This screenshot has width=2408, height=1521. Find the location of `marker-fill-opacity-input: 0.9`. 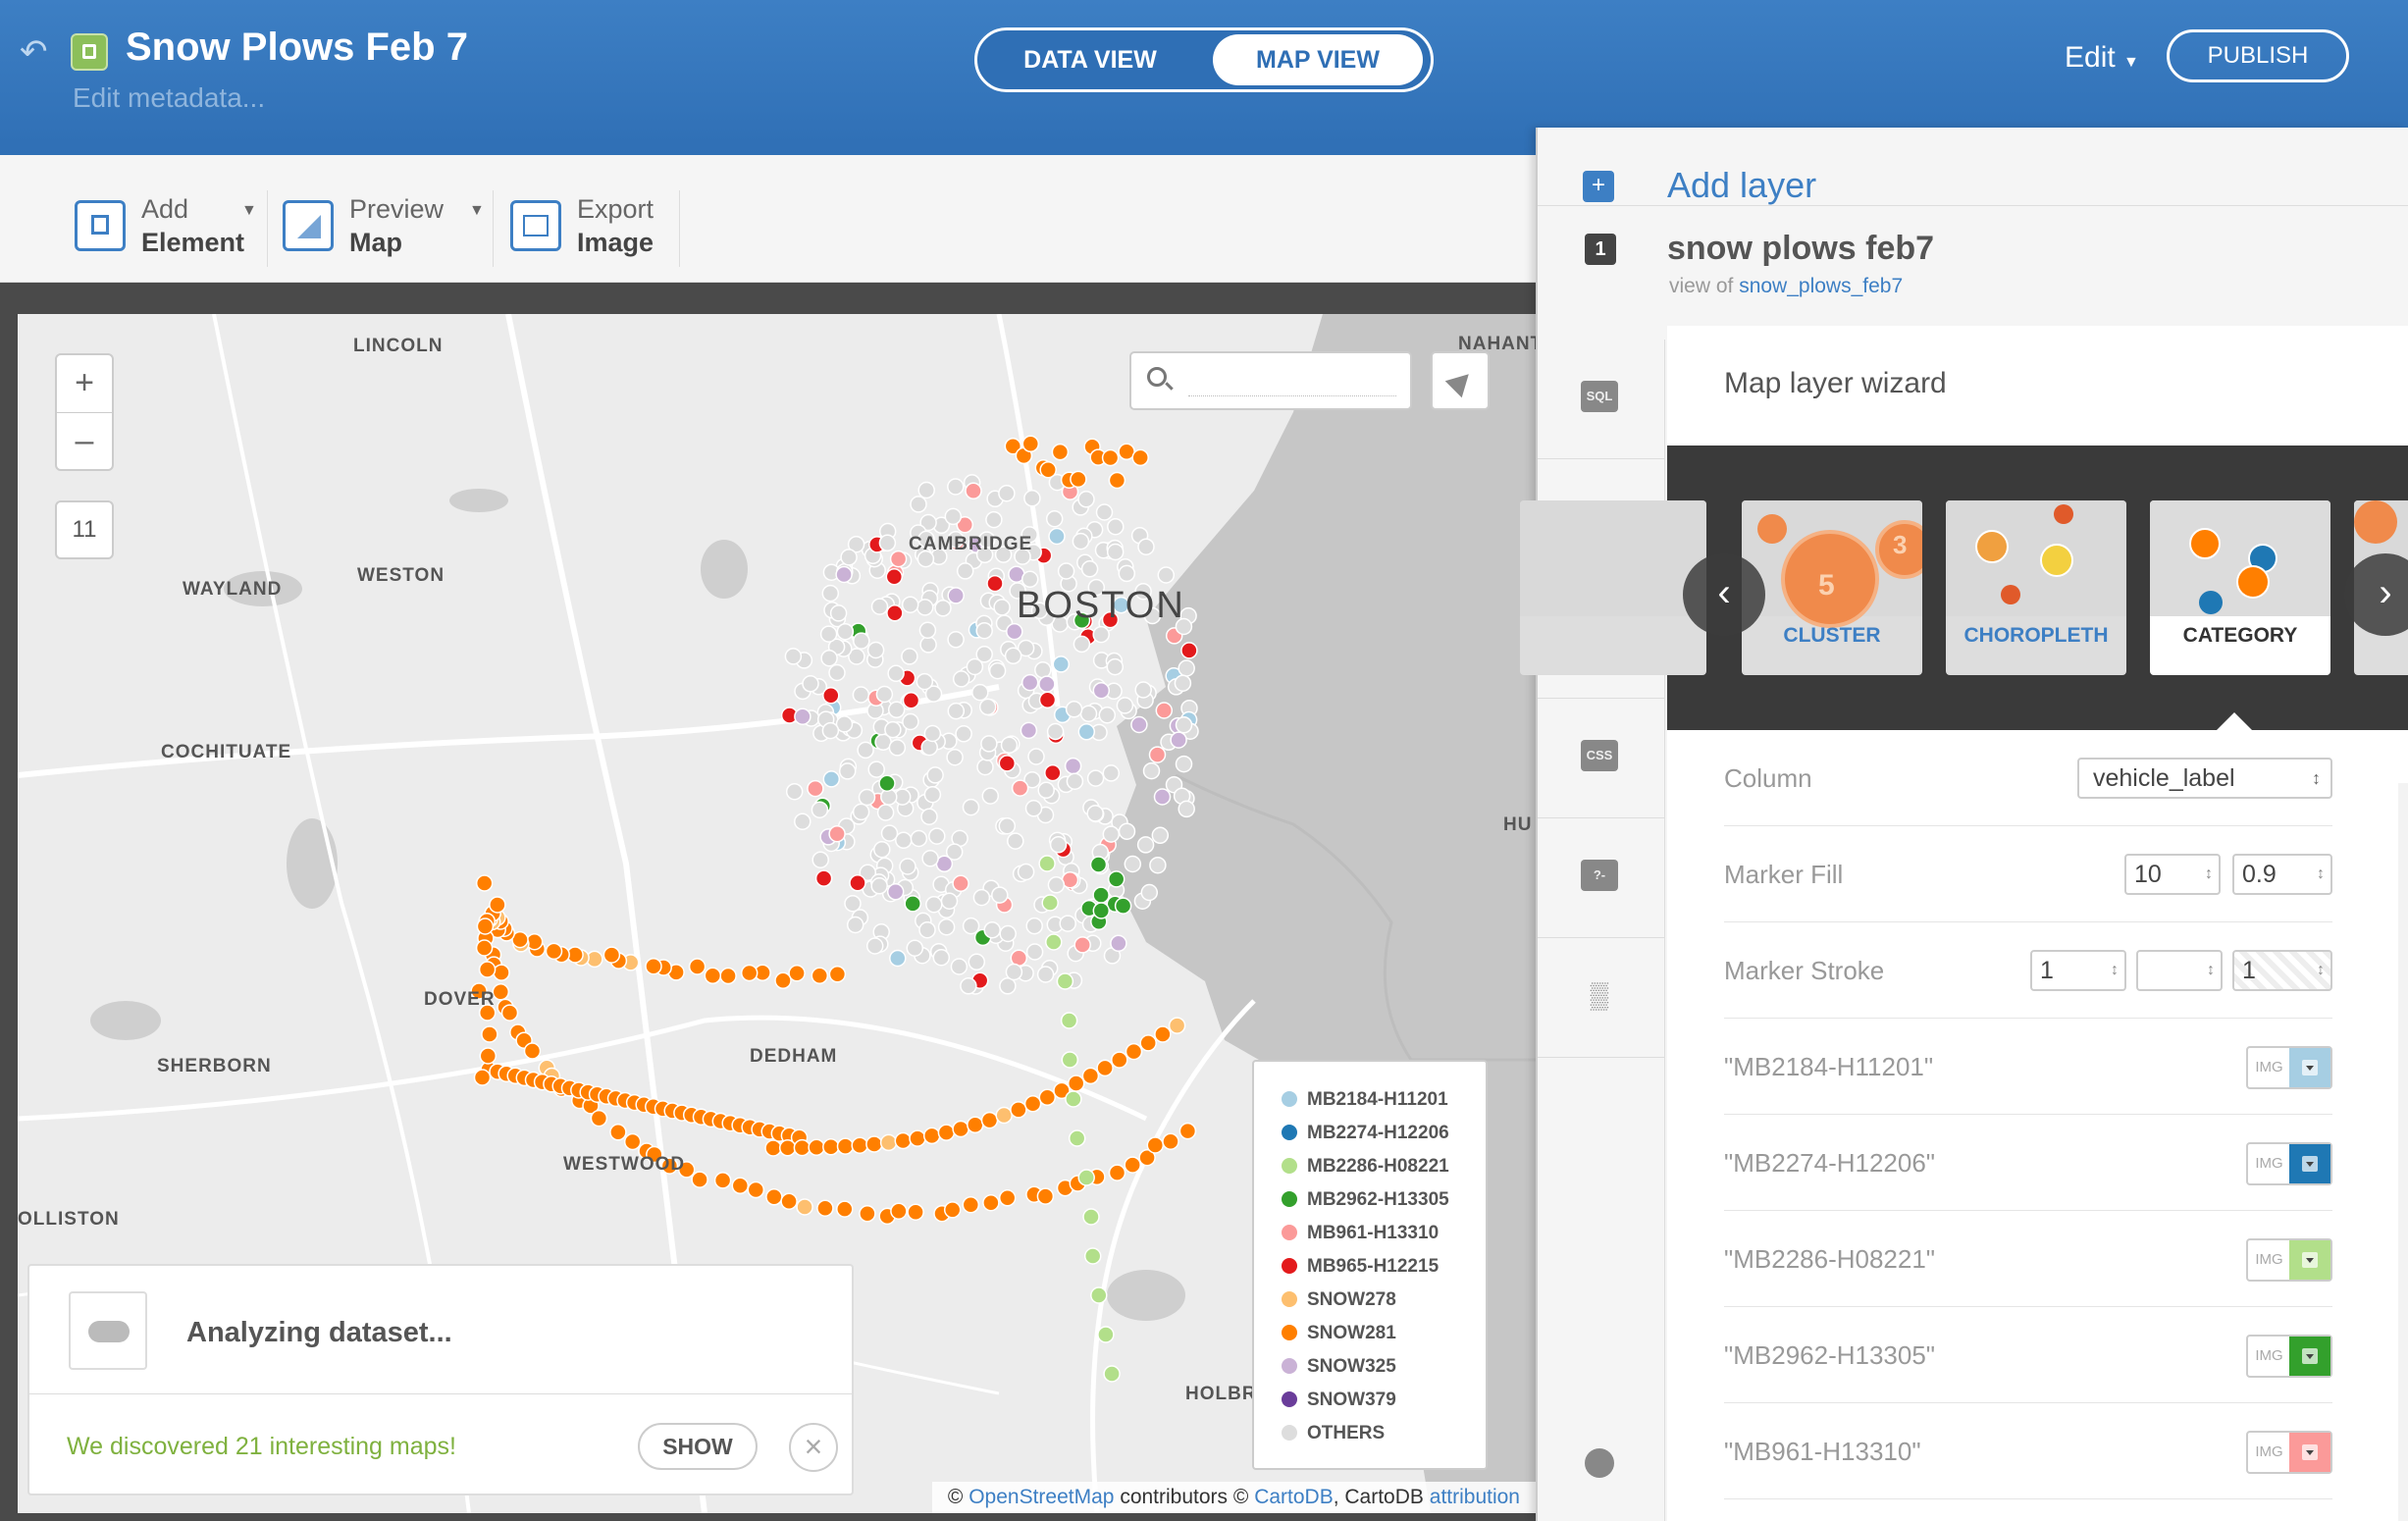

marker-fill-opacity-input: 0.9 is located at coordinates (2282, 874).